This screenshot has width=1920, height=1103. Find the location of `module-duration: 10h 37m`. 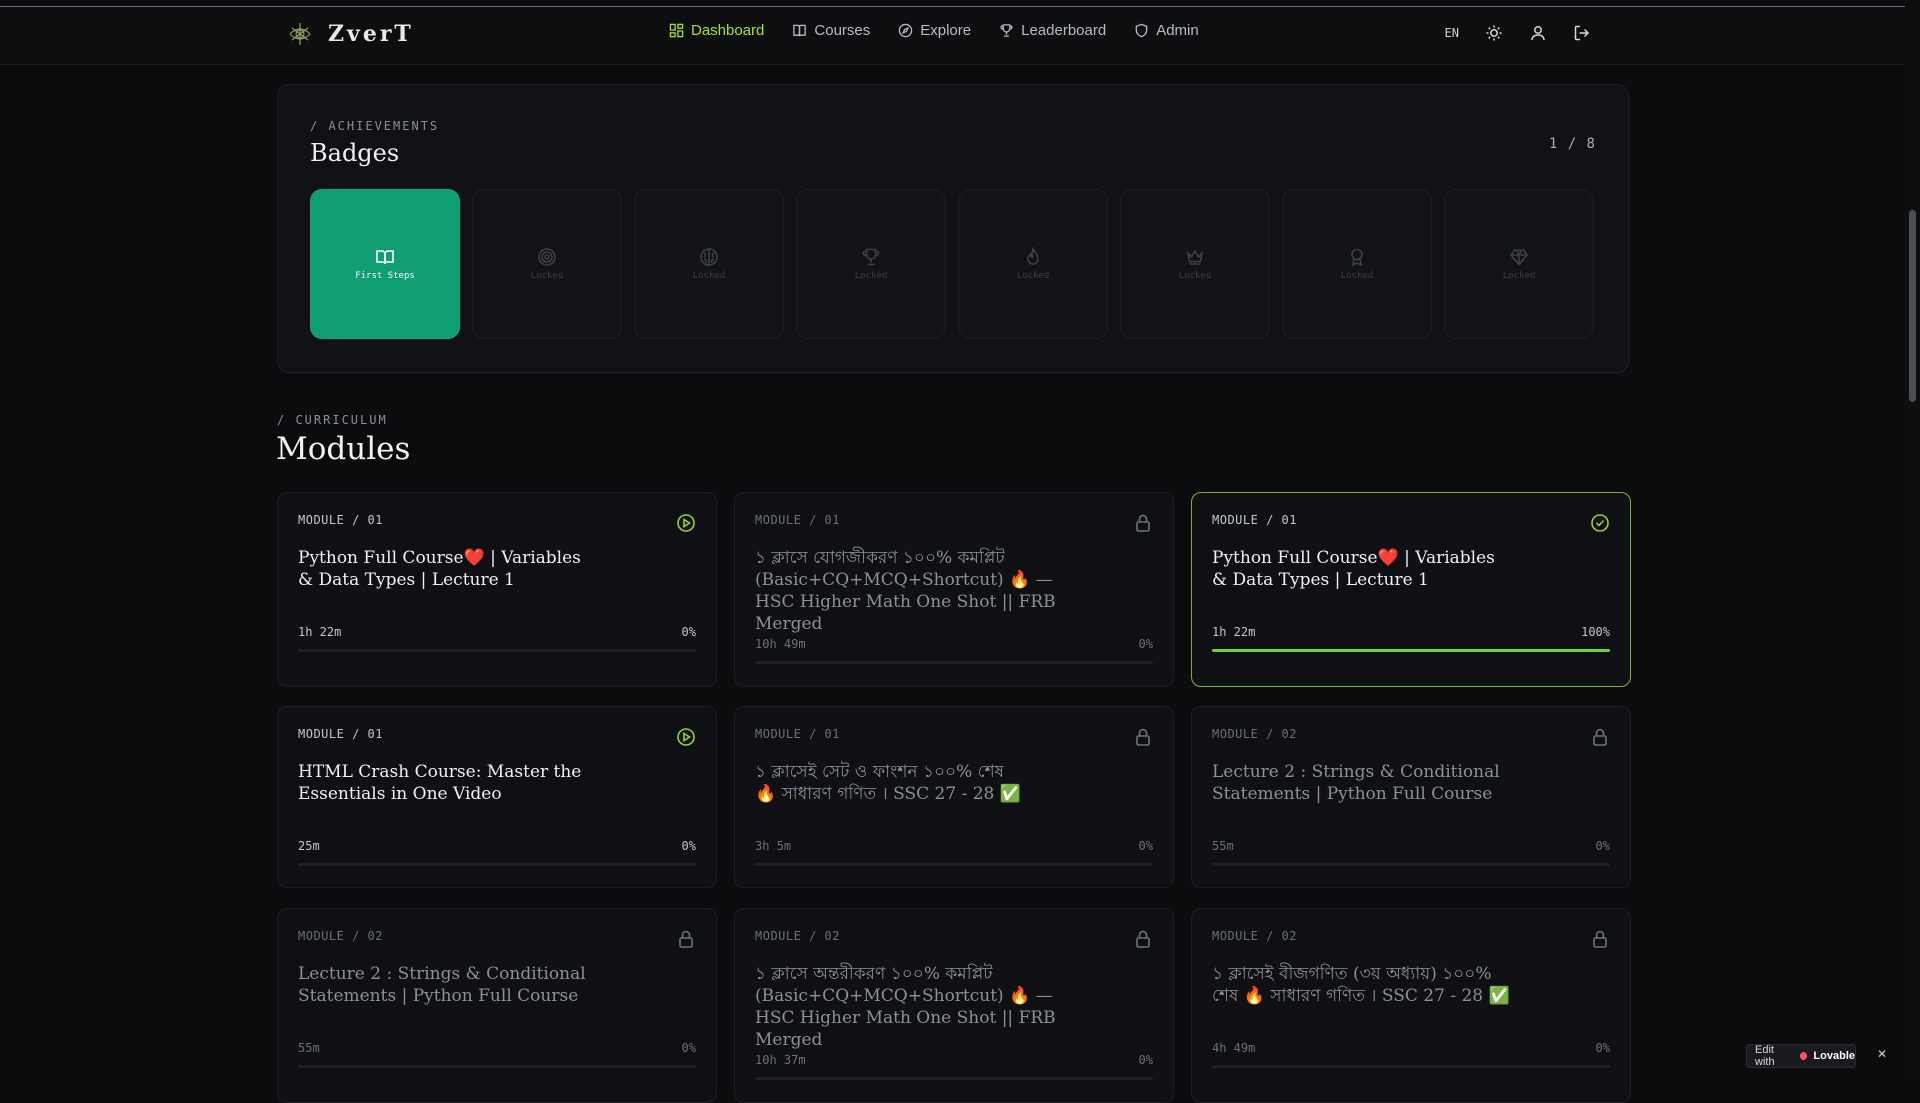

module-duration: 10h 37m is located at coordinates (780, 1060).